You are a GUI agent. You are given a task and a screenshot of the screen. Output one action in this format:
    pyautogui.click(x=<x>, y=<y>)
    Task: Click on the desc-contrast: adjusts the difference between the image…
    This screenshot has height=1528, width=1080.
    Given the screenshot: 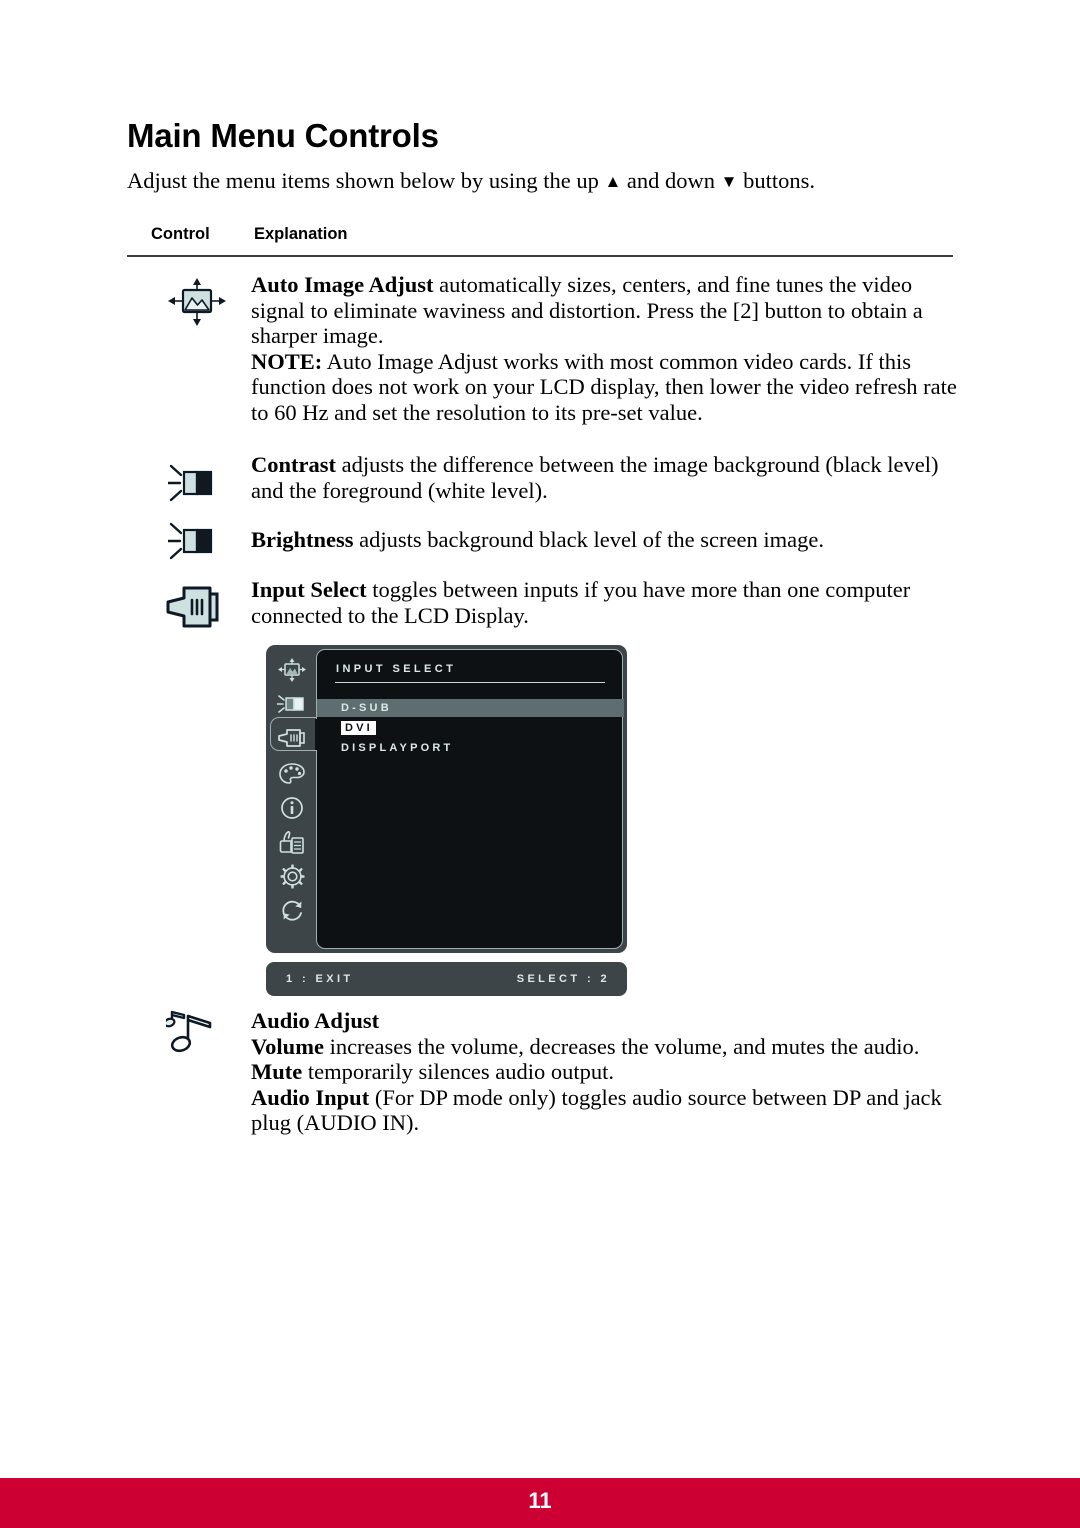 What is the action you would take?
    pyautogui.click(x=595, y=477)
    